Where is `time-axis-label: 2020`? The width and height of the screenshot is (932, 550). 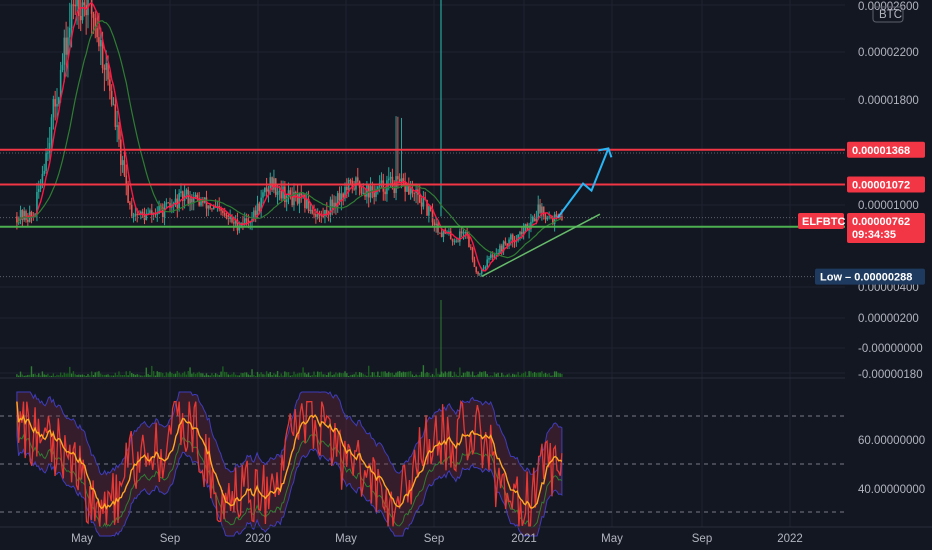 time-axis-label: 2020 is located at coordinates (258, 539).